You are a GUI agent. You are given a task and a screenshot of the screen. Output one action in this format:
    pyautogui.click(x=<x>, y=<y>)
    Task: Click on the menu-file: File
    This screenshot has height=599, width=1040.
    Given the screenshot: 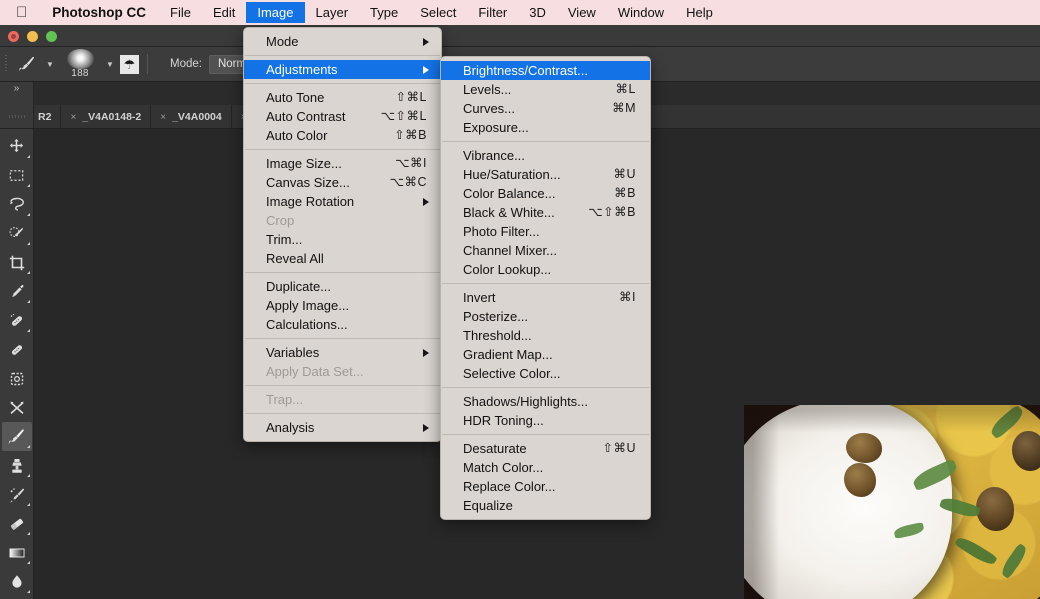 What is the action you would take?
    pyautogui.click(x=180, y=12)
    